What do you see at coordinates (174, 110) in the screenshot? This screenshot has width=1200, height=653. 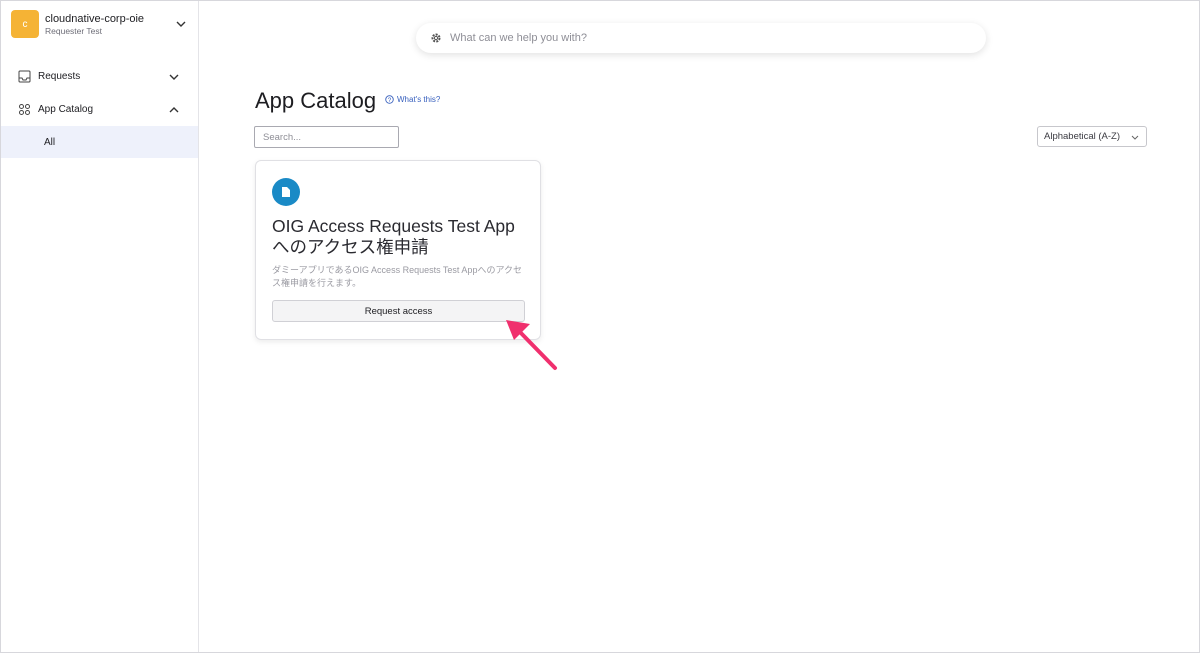 I see `chevron-up-icon` at bounding box center [174, 110].